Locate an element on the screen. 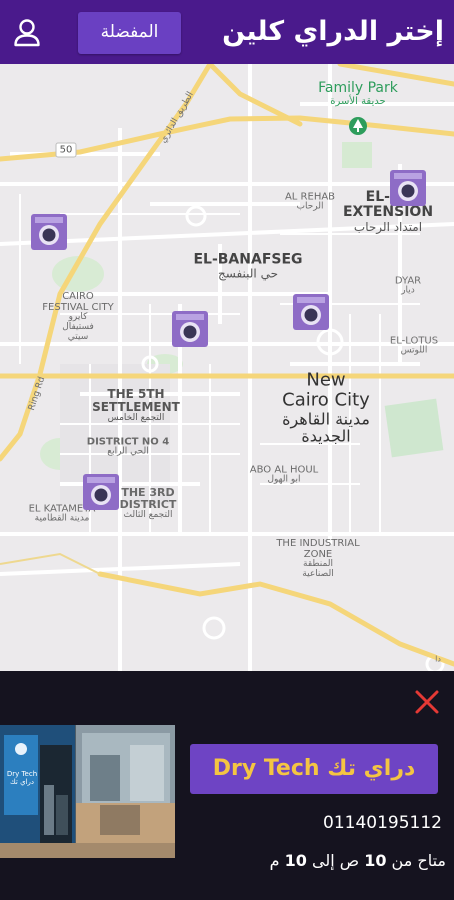 The height and width of the screenshot is (900, 454). map-label-el-lotus: EL-LOTUS اللوتس is located at coordinates (414, 345).